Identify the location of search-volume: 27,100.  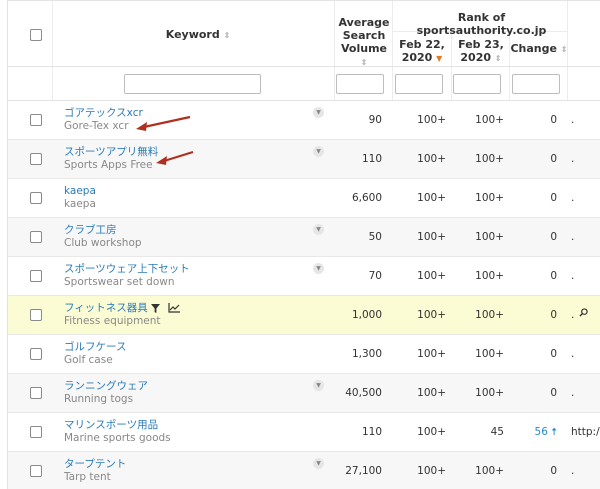
(363, 471).